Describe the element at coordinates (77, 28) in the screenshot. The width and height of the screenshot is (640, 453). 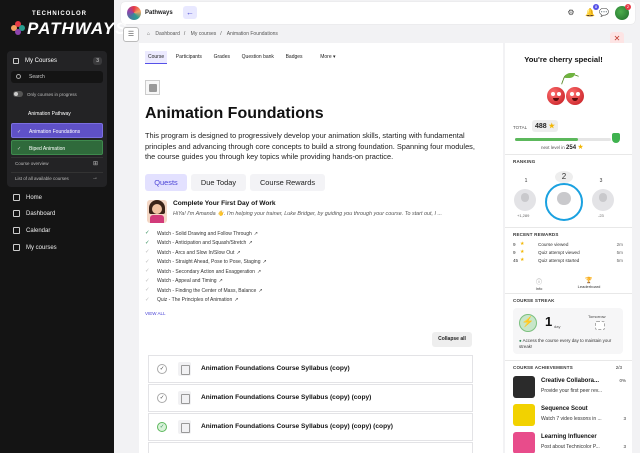
I see `brand-main-text: PATHWAYS` at that location.